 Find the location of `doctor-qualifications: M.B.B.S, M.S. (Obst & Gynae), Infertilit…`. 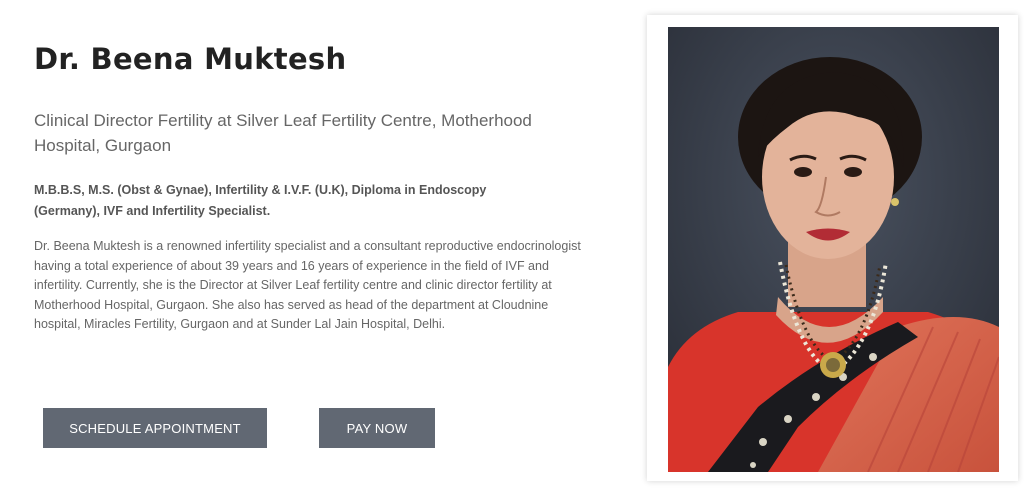

doctor-qualifications: M.B.B.S, M.S. (Obst & Gynae), Infertilit… is located at coordinates (260, 200).